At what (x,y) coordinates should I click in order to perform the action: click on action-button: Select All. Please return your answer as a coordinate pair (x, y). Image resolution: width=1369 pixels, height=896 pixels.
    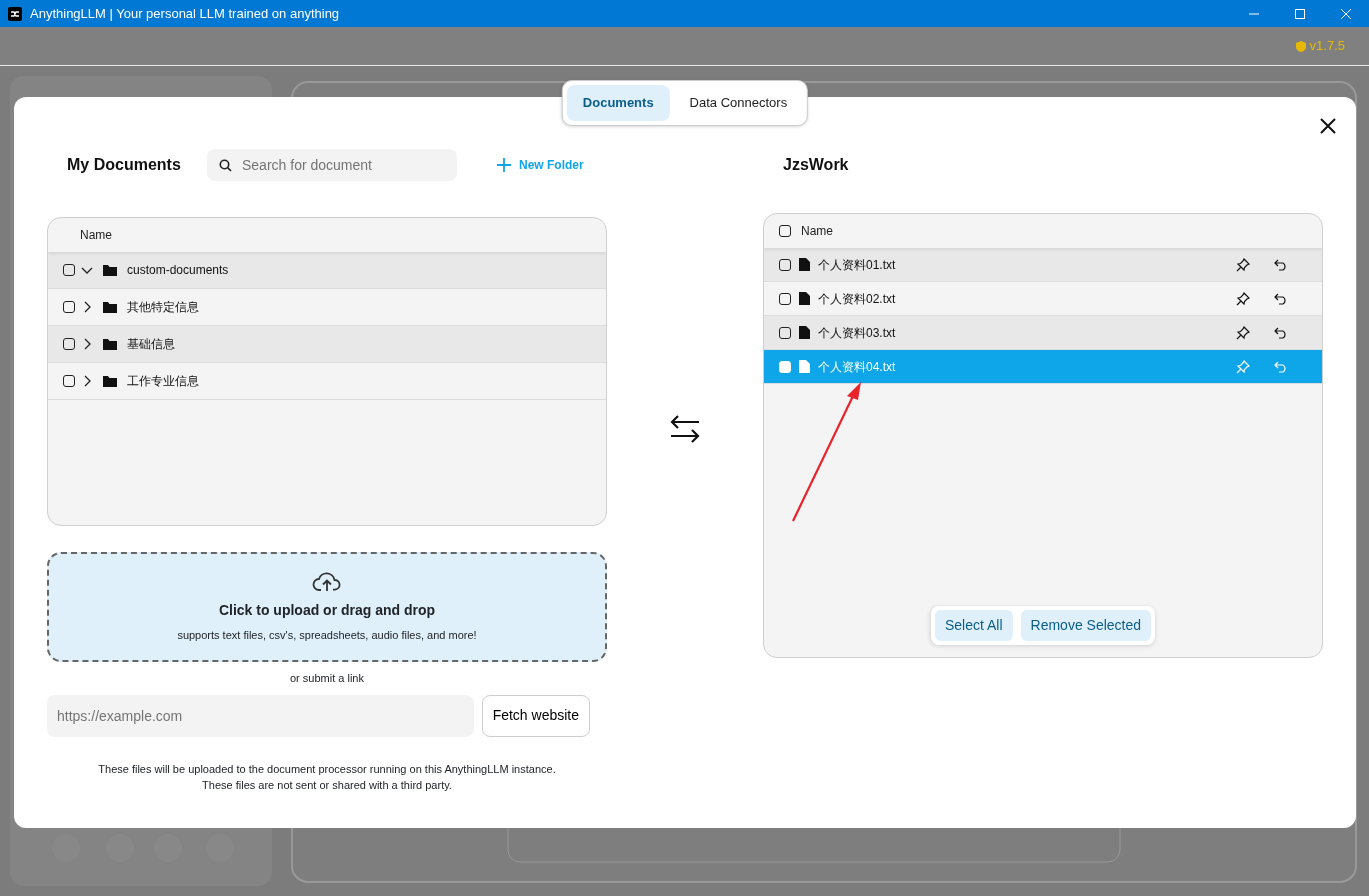
    Looking at the image, I should click on (973, 625).